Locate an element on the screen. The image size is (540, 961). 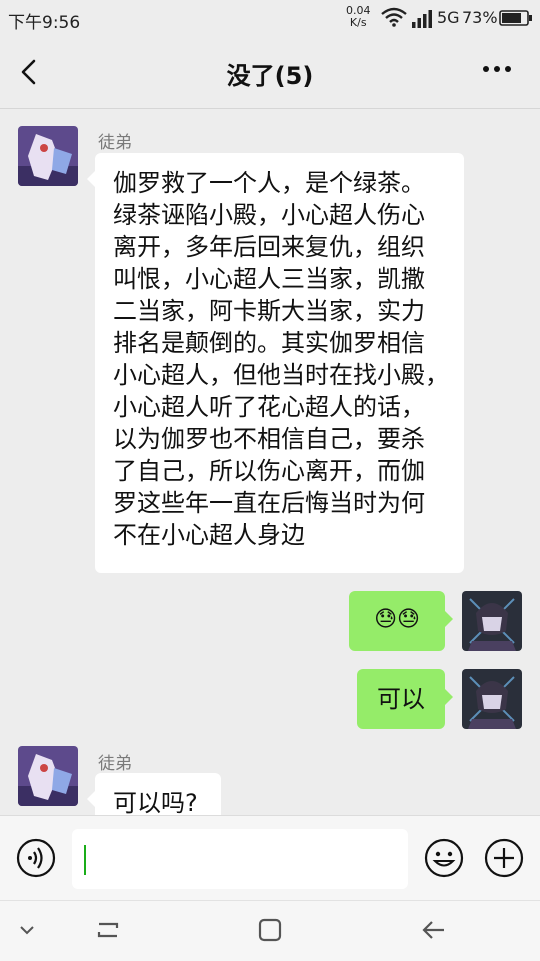
net-speed-unit: K/s is located at coordinates (358, 22).